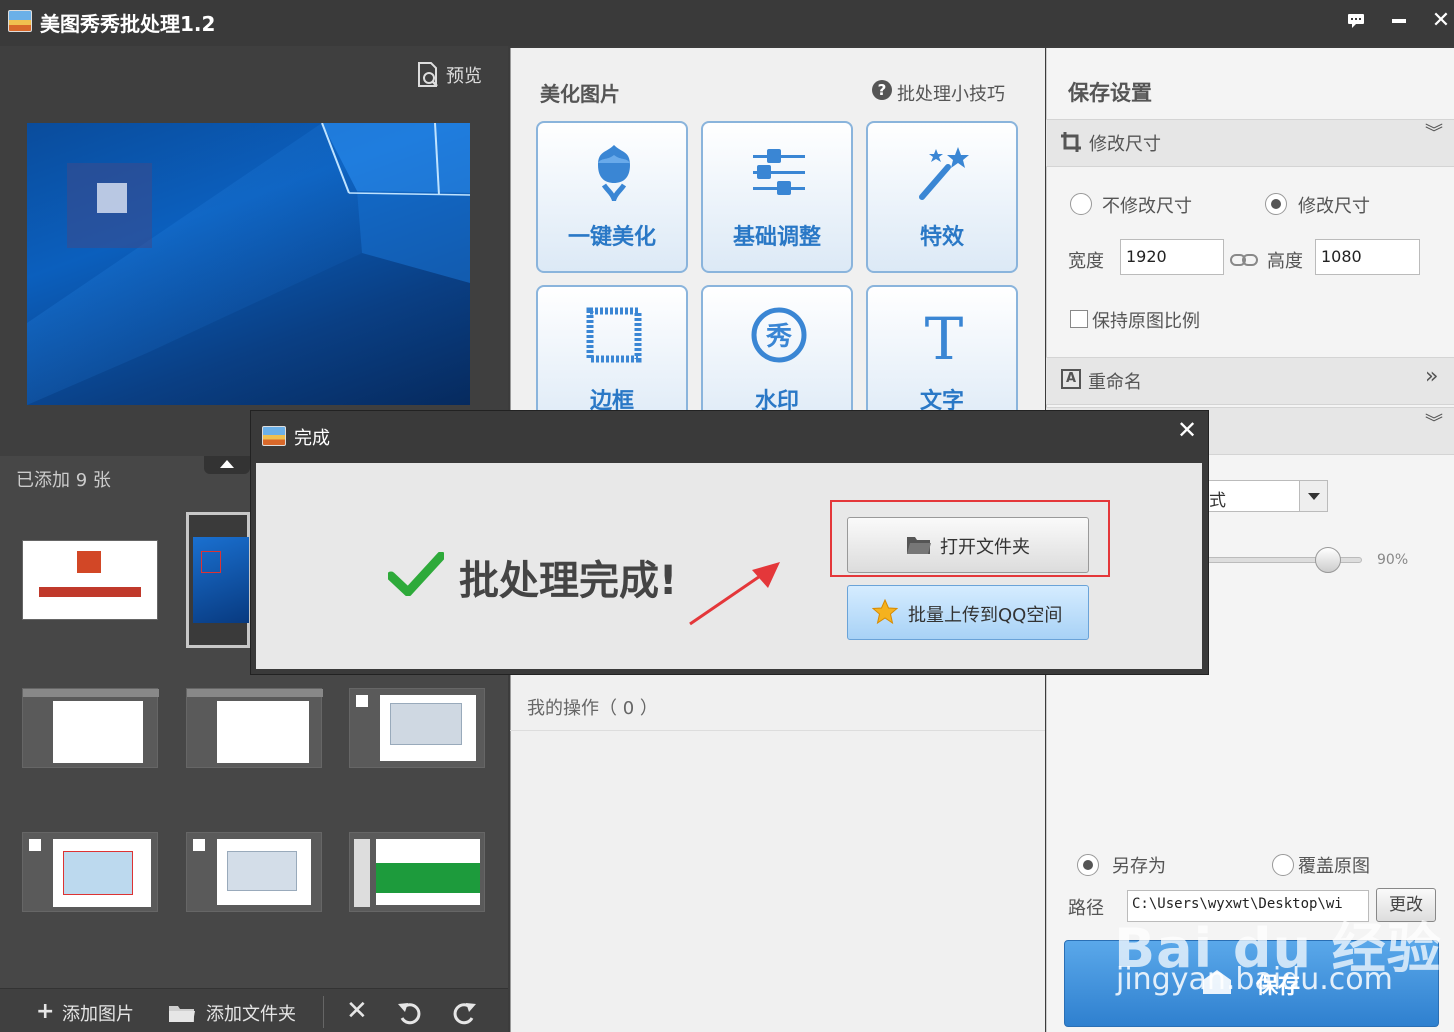  Describe the element at coordinates (1367, 257) in the screenshot. I see `height-input: 1080` at that location.